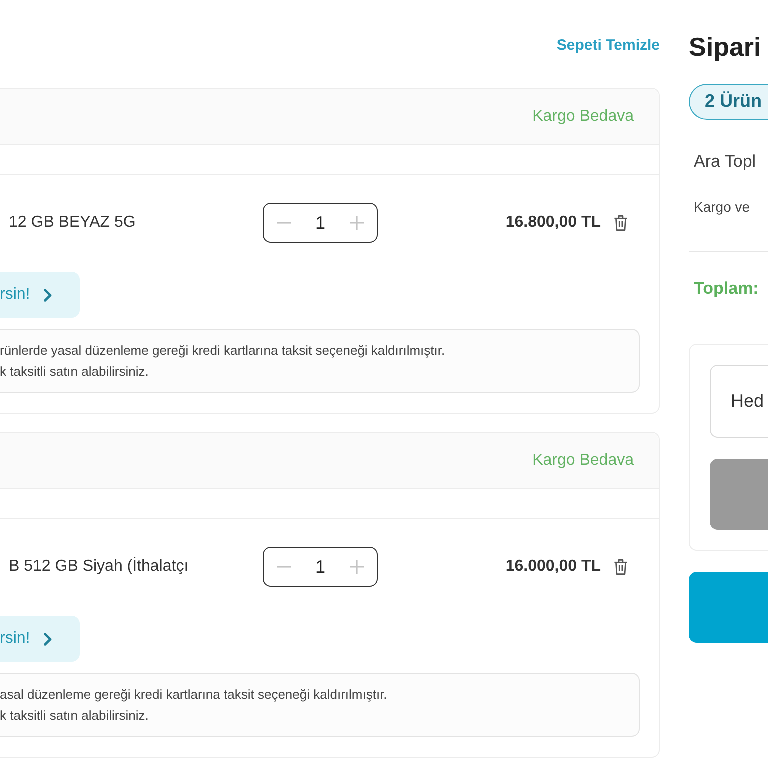 The width and height of the screenshot is (768, 768). I want to click on installment-notice: asal düzenleme gereği kredi kartlarına taksit seçeneği kaldırılmıştır. k taksitli satın alabilirsiniz., so click(320, 705).